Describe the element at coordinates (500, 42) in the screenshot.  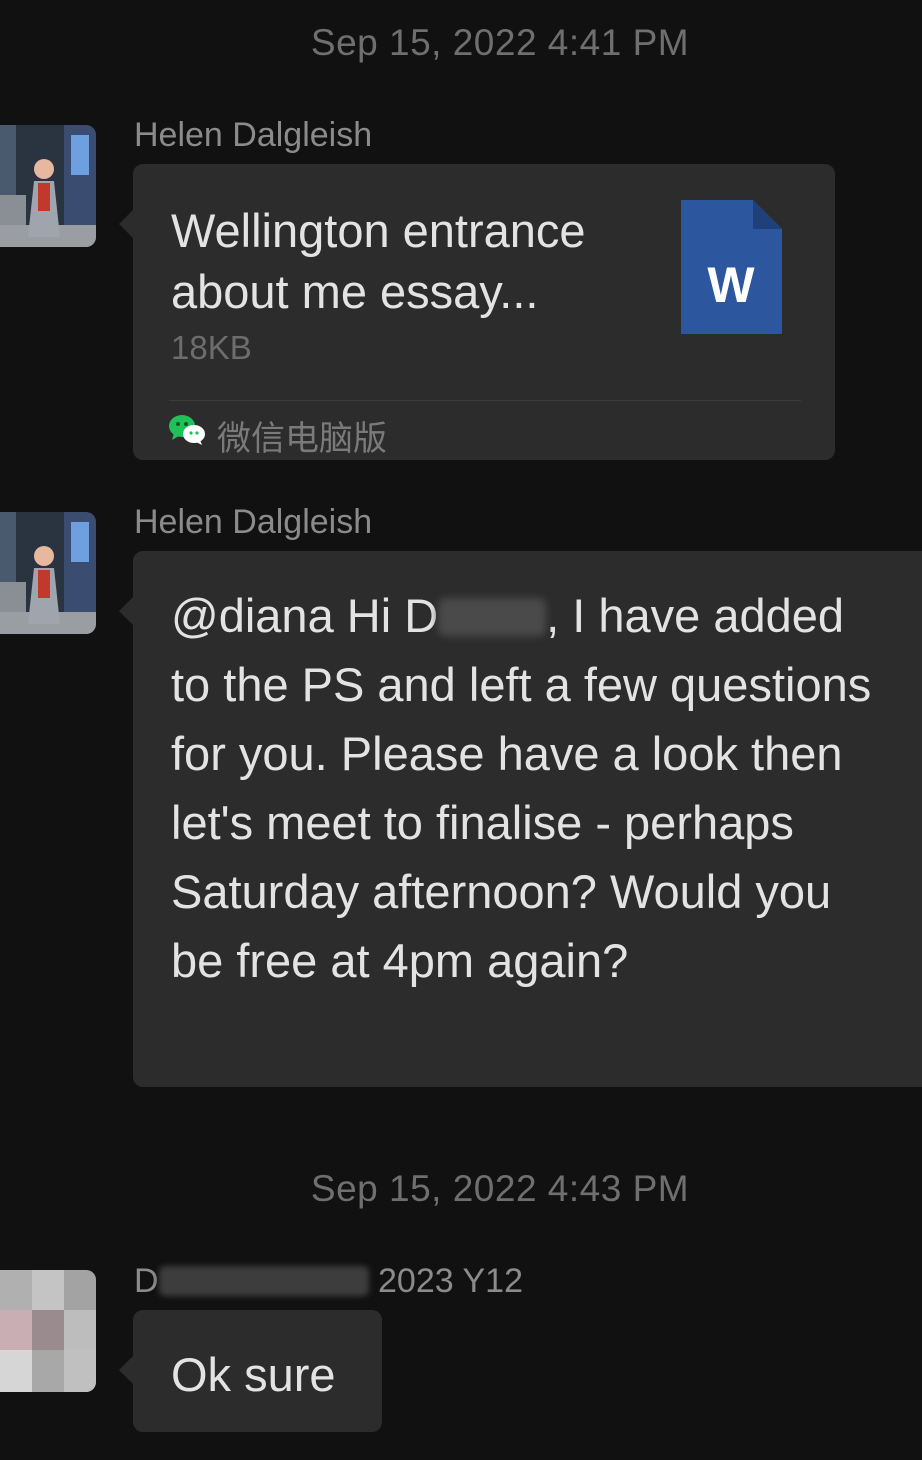
I see `timestamp: Sep 15, 2022 4:41 PM` at that location.